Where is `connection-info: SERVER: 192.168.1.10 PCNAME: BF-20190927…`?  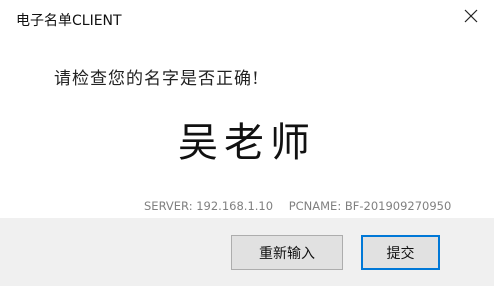 connection-info: SERVER: 192.168.1.10 PCNAME: BF-20190927… is located at coordinates (297, 206).